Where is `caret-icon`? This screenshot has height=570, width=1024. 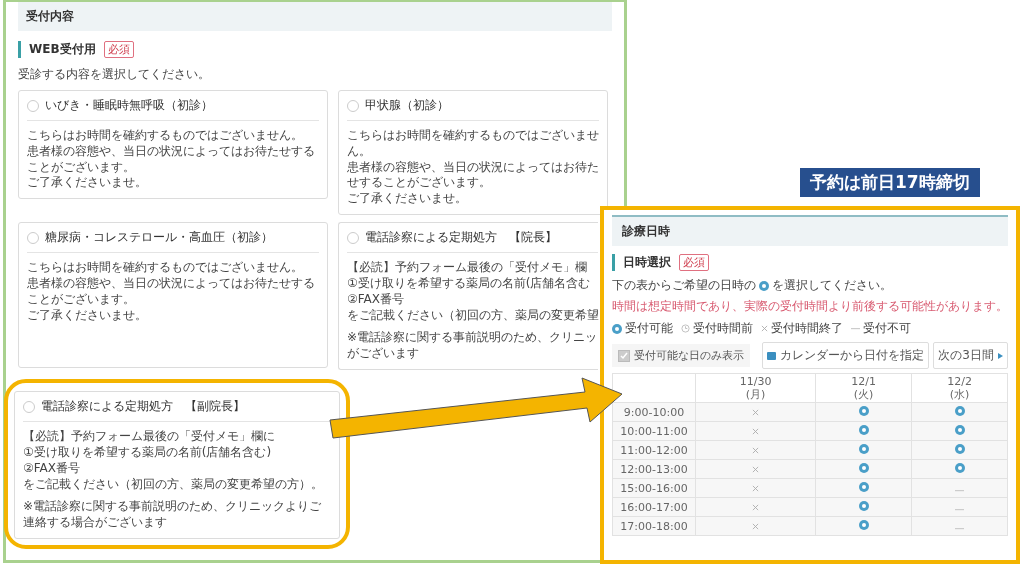 caret-icon is located at coordinates (1000, 355).